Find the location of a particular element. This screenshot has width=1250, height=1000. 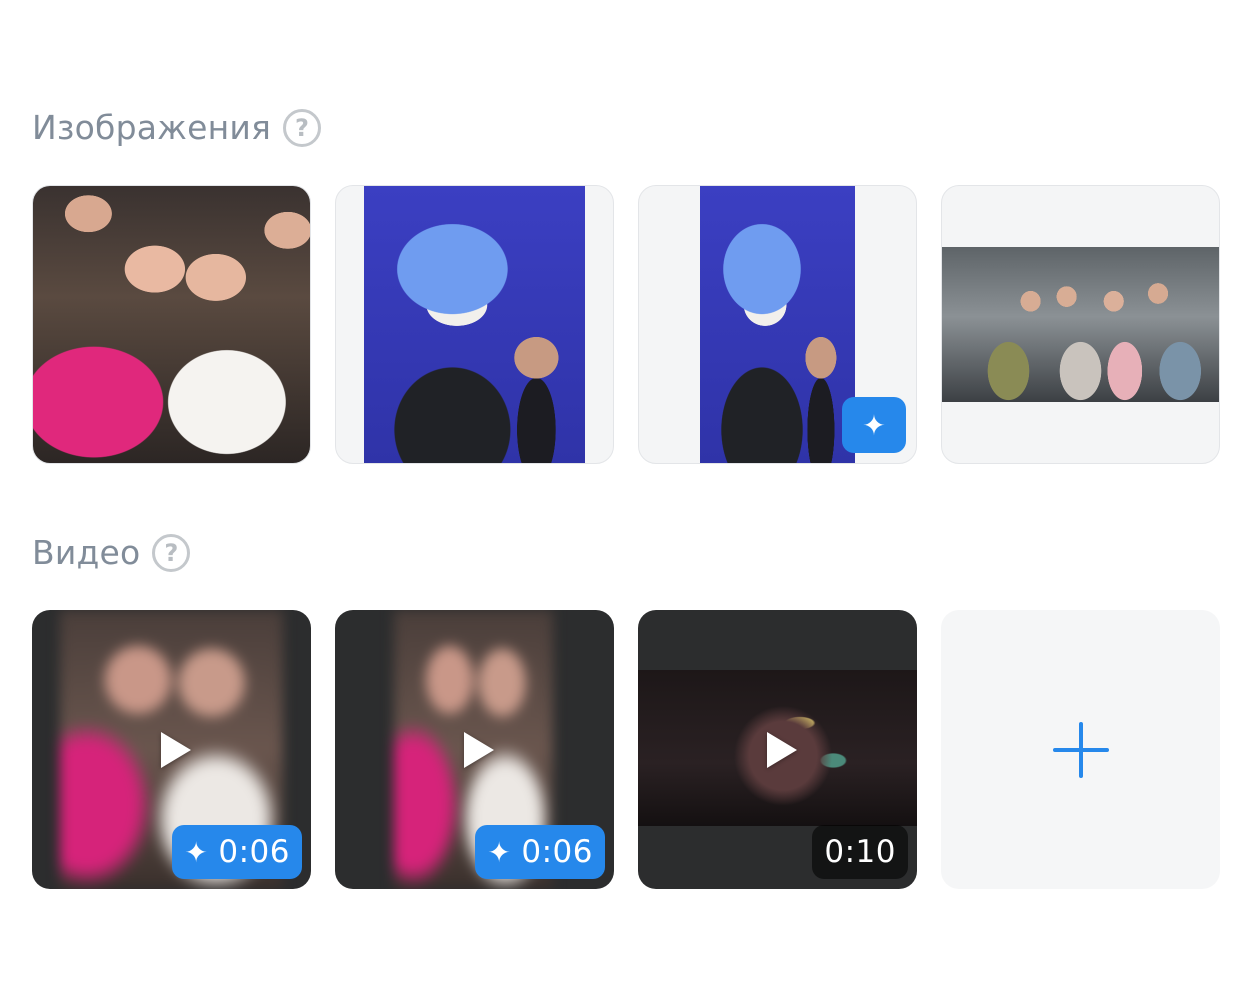

photo-mascot-graduation is located at coordinates (474, 324).